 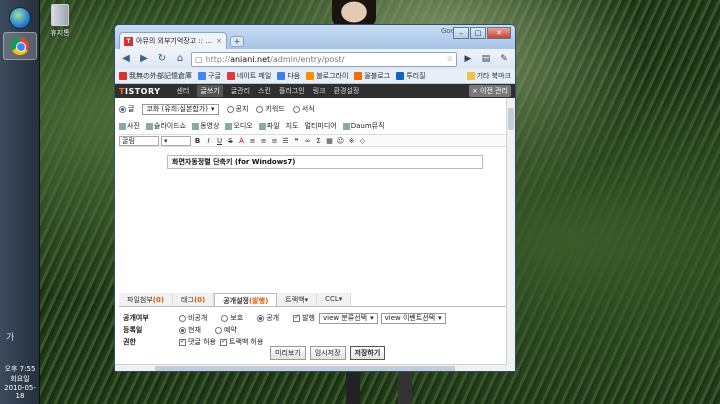 I want to click on address-bar: ▢ http://aniani.net/admin/entry/post/ ☆, so click(x=324, y=59).